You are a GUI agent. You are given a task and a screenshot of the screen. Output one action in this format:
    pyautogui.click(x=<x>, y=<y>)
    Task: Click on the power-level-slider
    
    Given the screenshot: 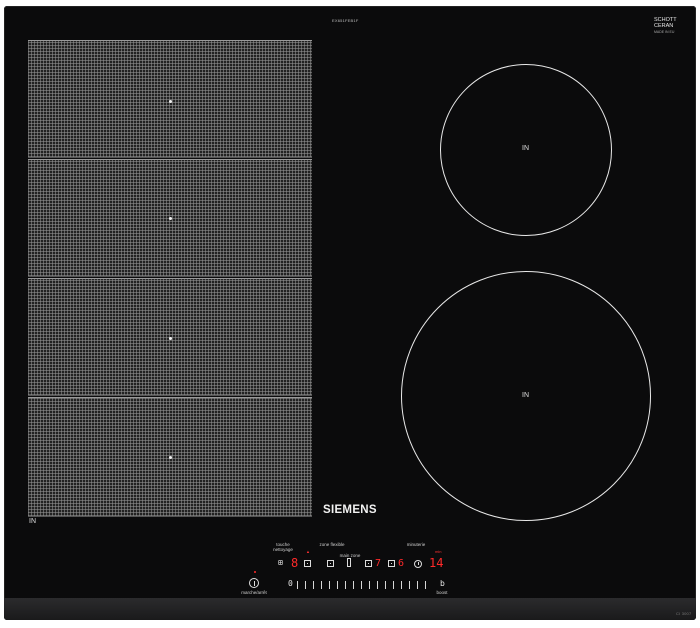 What is the action you would take?
    pyautogui.click(x=364, y=585)
    